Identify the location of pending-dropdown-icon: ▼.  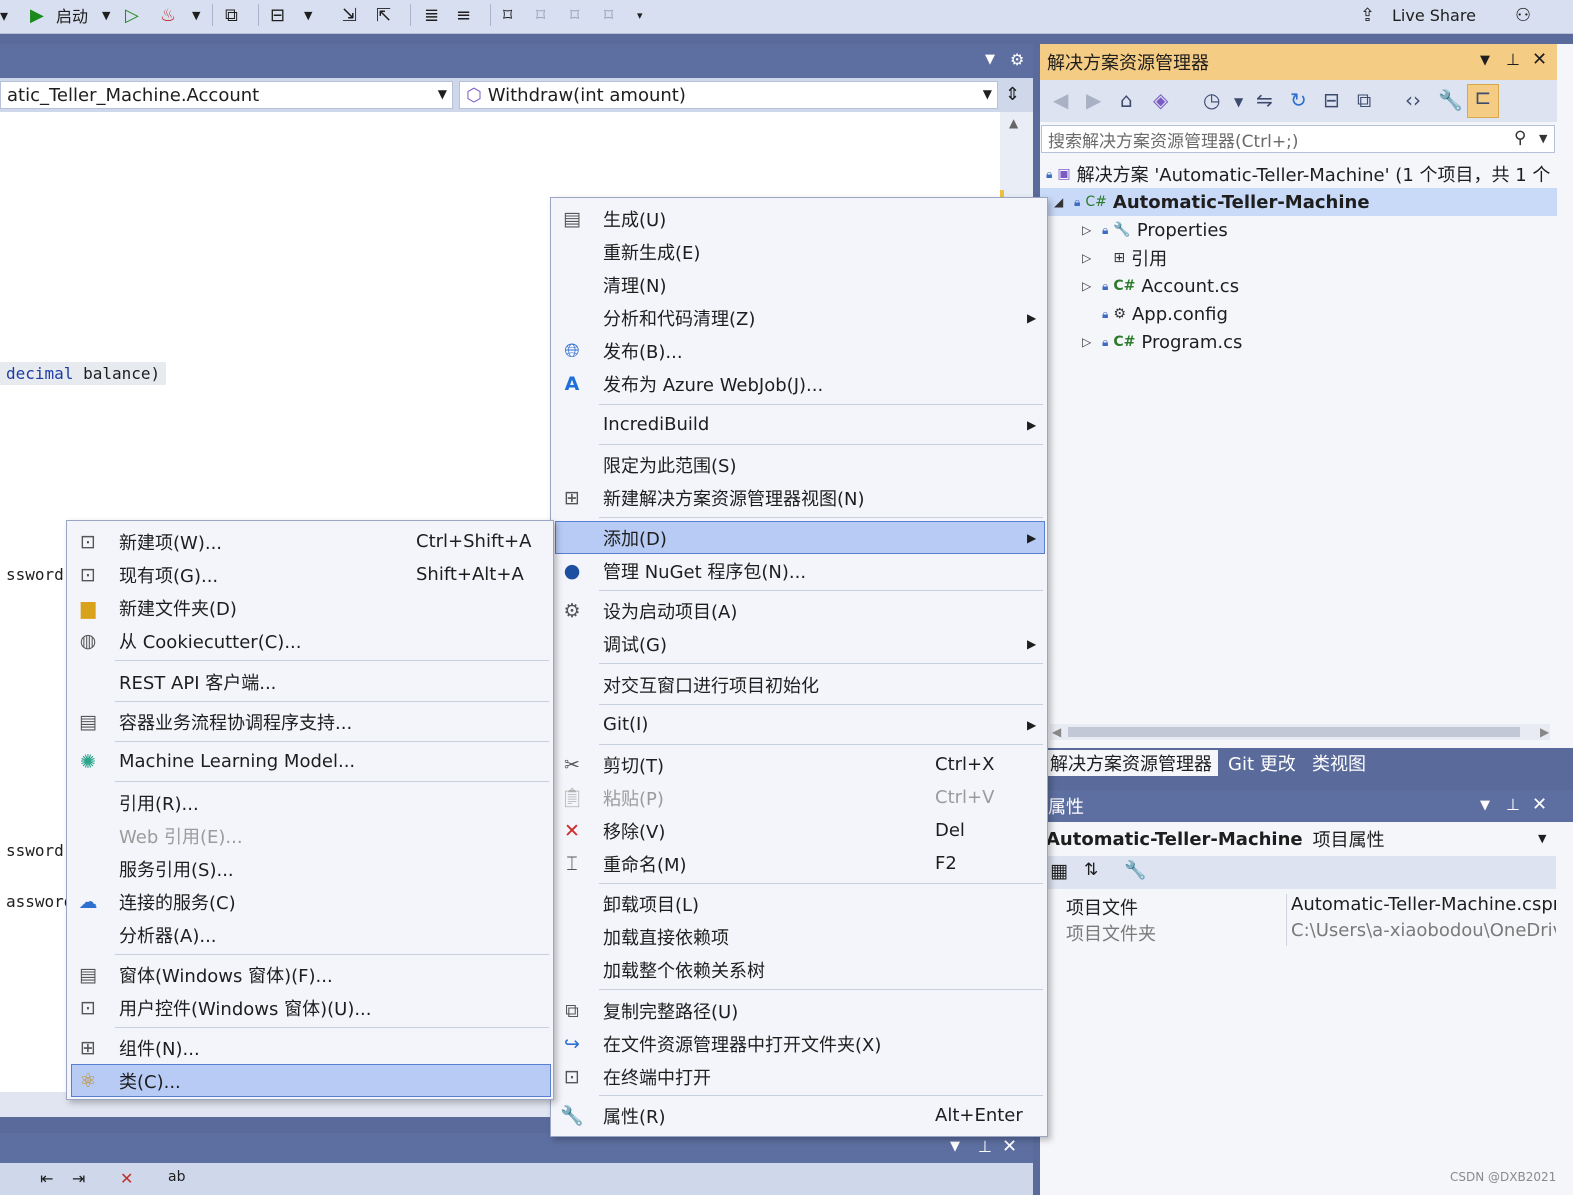
(1238, 102).